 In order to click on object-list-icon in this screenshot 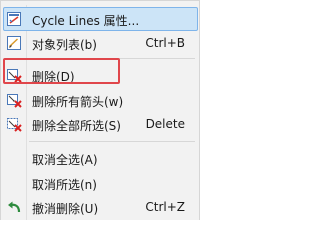, I will do `click(14, 43)`.